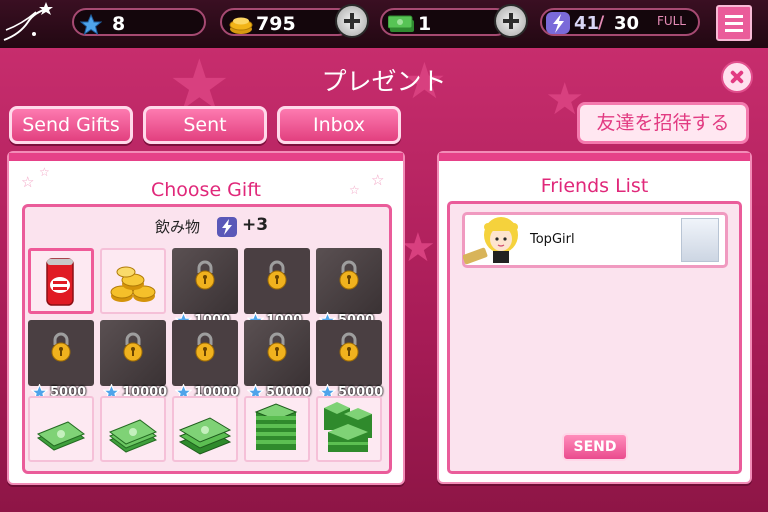  Describe the element at coordinates (339, 125) in the screenshot. I see `tab-inbox: Inbox` at that location.